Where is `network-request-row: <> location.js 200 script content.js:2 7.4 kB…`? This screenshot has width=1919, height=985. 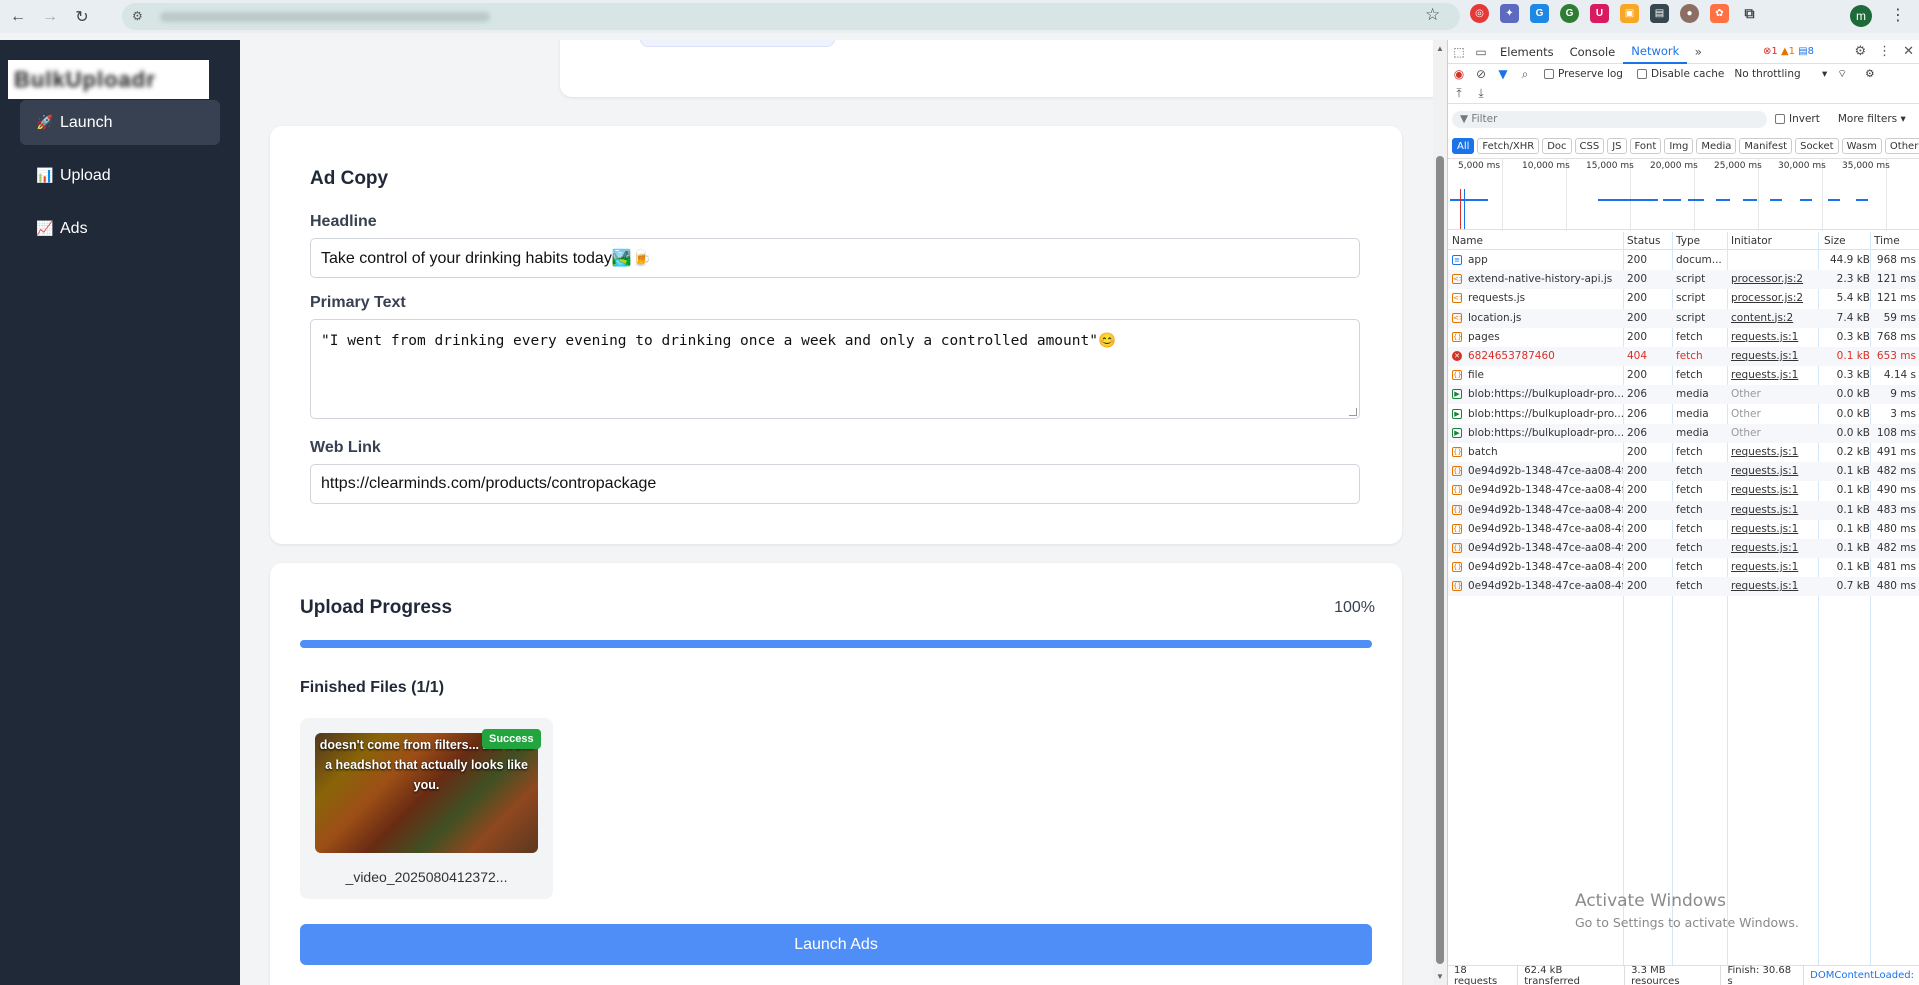 network-request-row: <> location.js 200 script content.js:2 7.4 kB… is located at coordinates (1683, 318).